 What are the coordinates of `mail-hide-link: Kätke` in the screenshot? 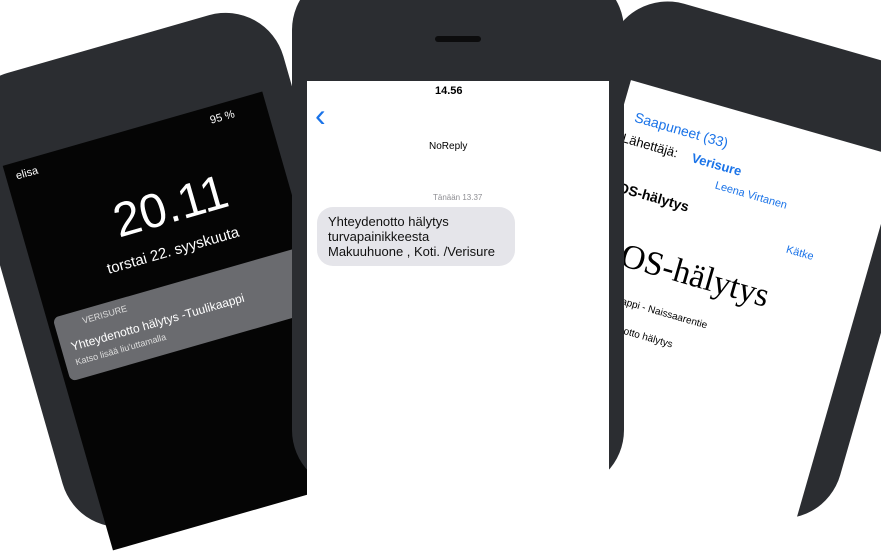 It's located at (800, 253).